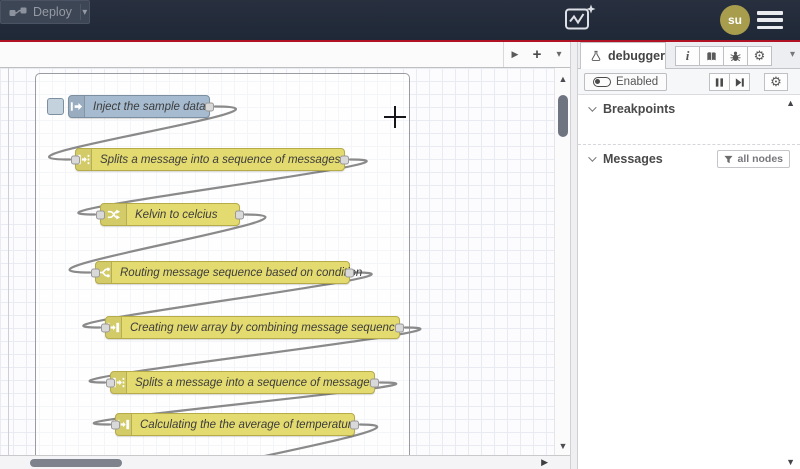  What do you see at coordinates (52, 12) in the screenshot?
I see `deploy-label: Deploy` at bounding box center [52, 12].